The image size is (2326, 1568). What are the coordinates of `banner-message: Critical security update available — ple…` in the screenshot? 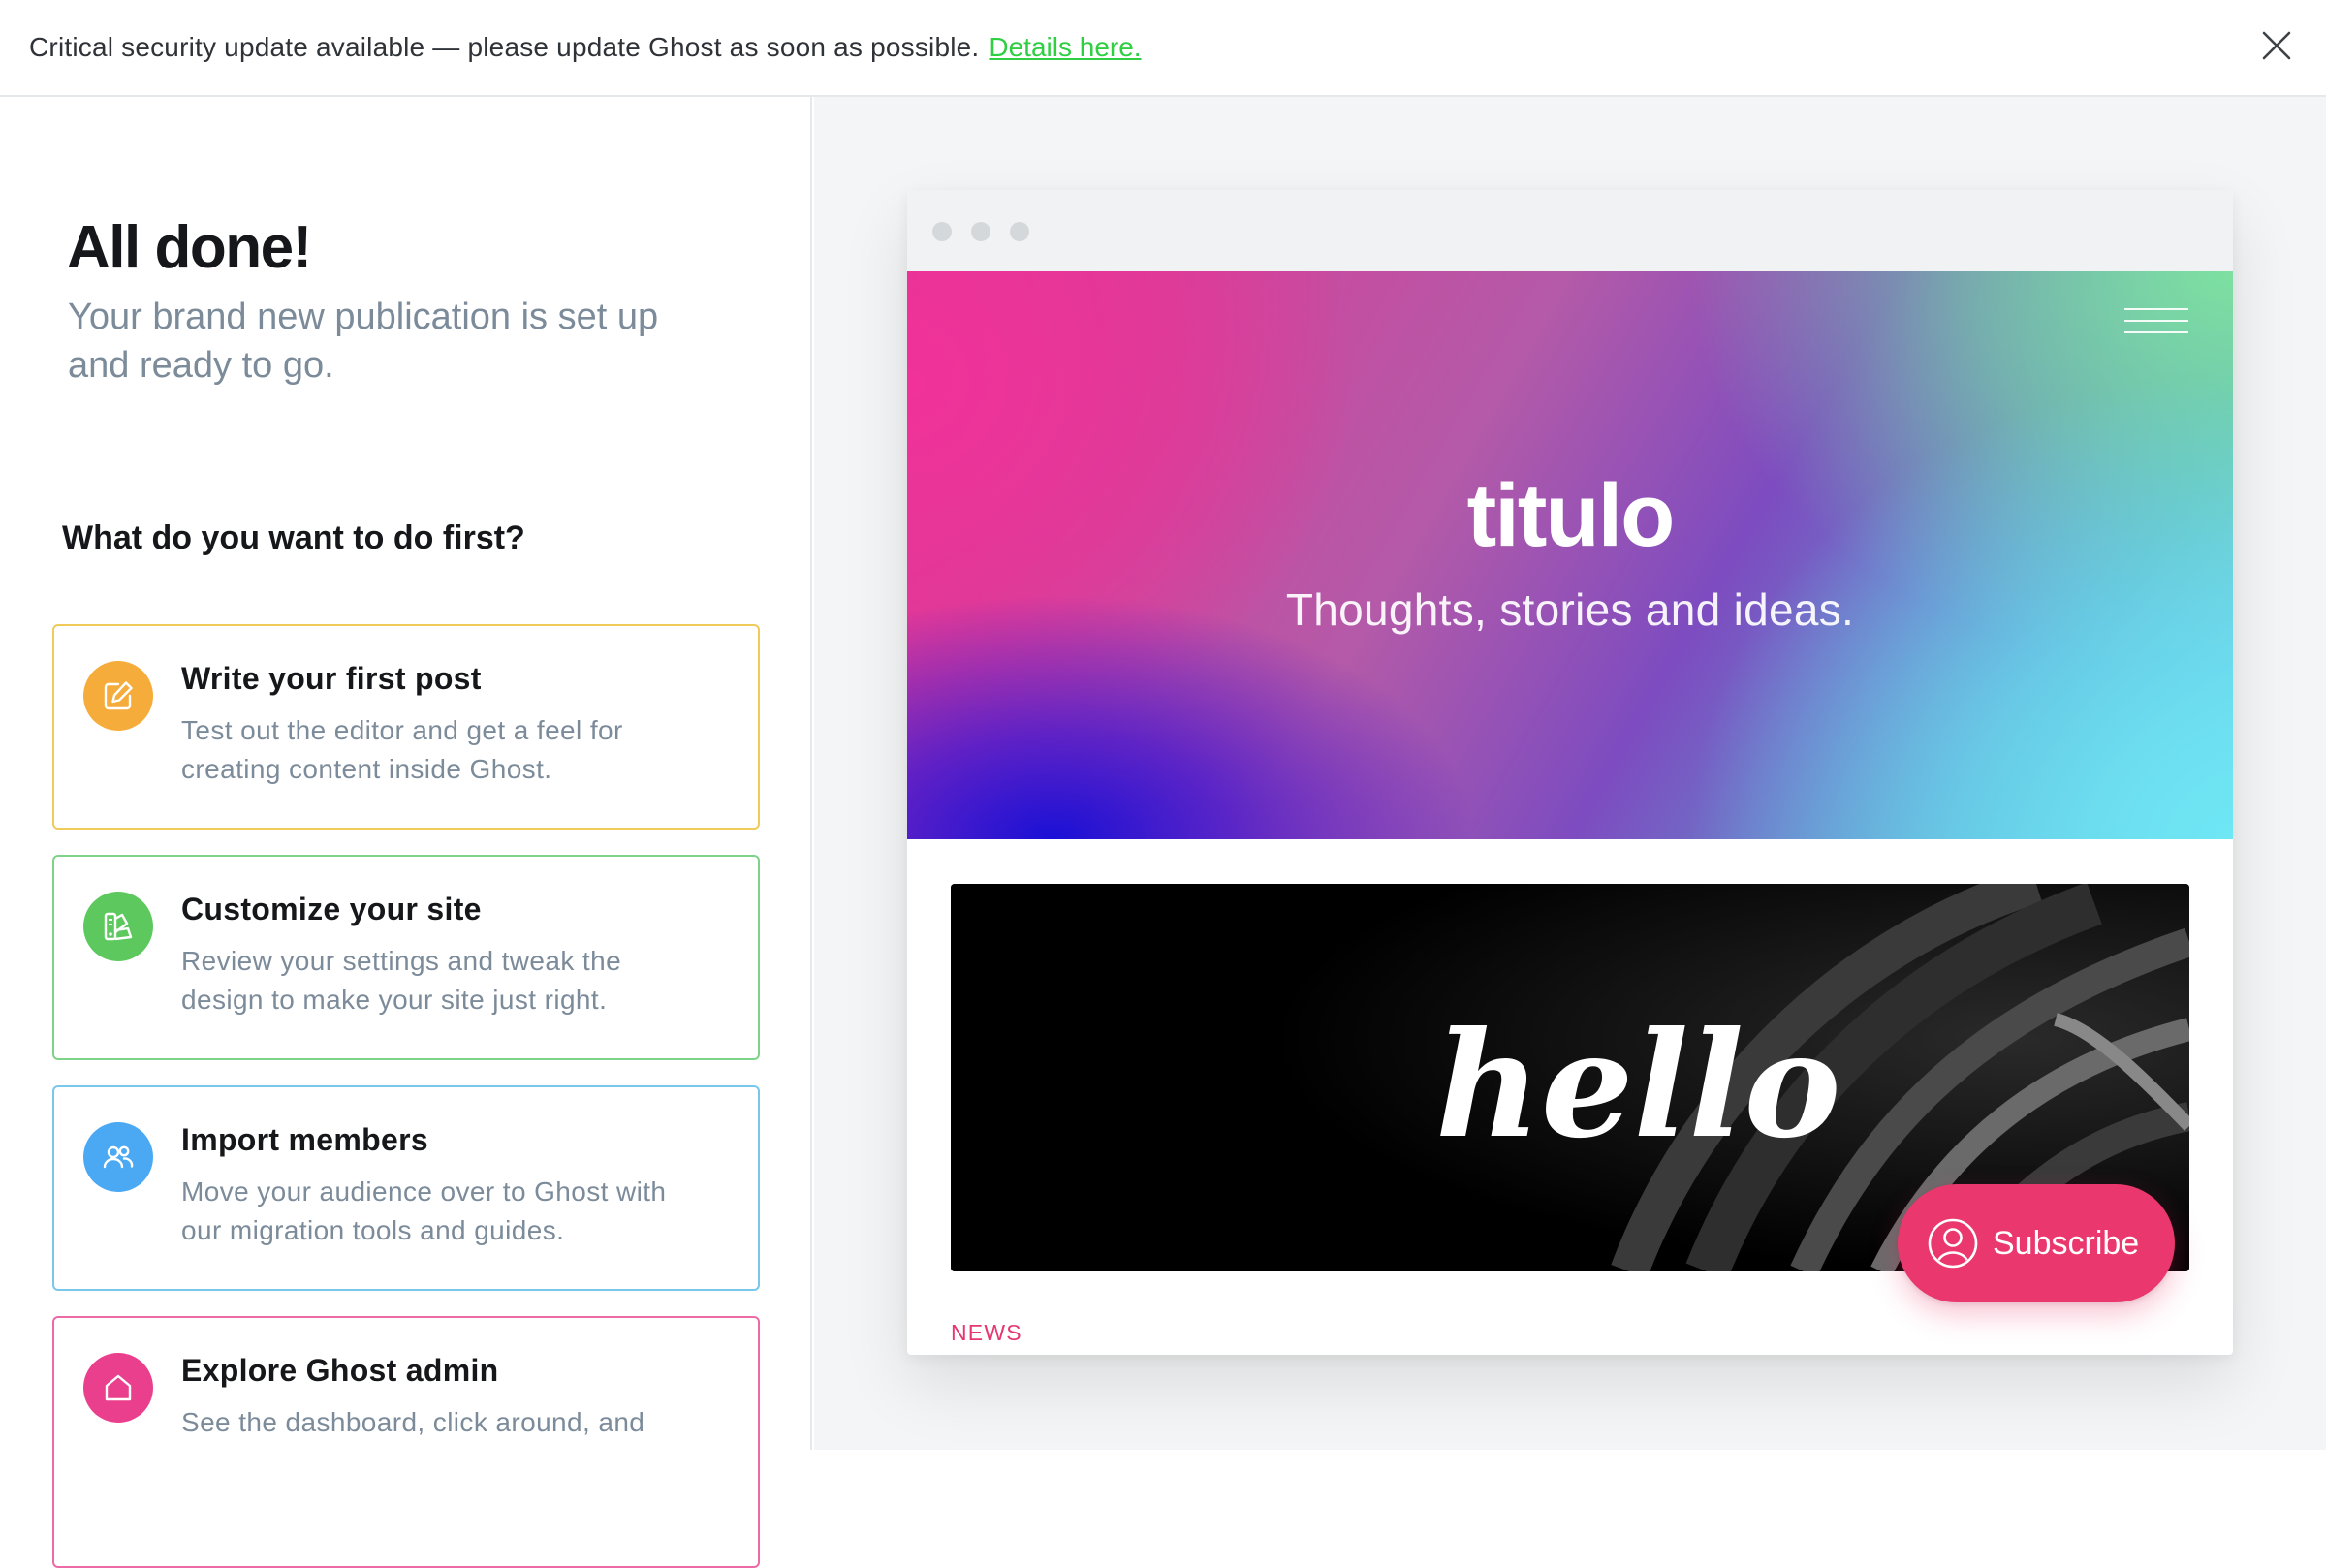 It's located at (504, 47).